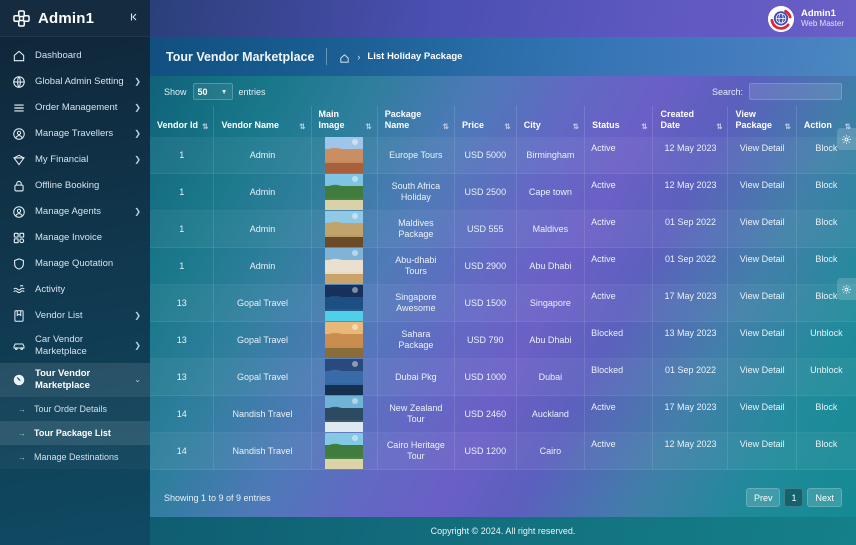  I want to click on column-header-package_name: Package Name ⇅, so click(416, 122).